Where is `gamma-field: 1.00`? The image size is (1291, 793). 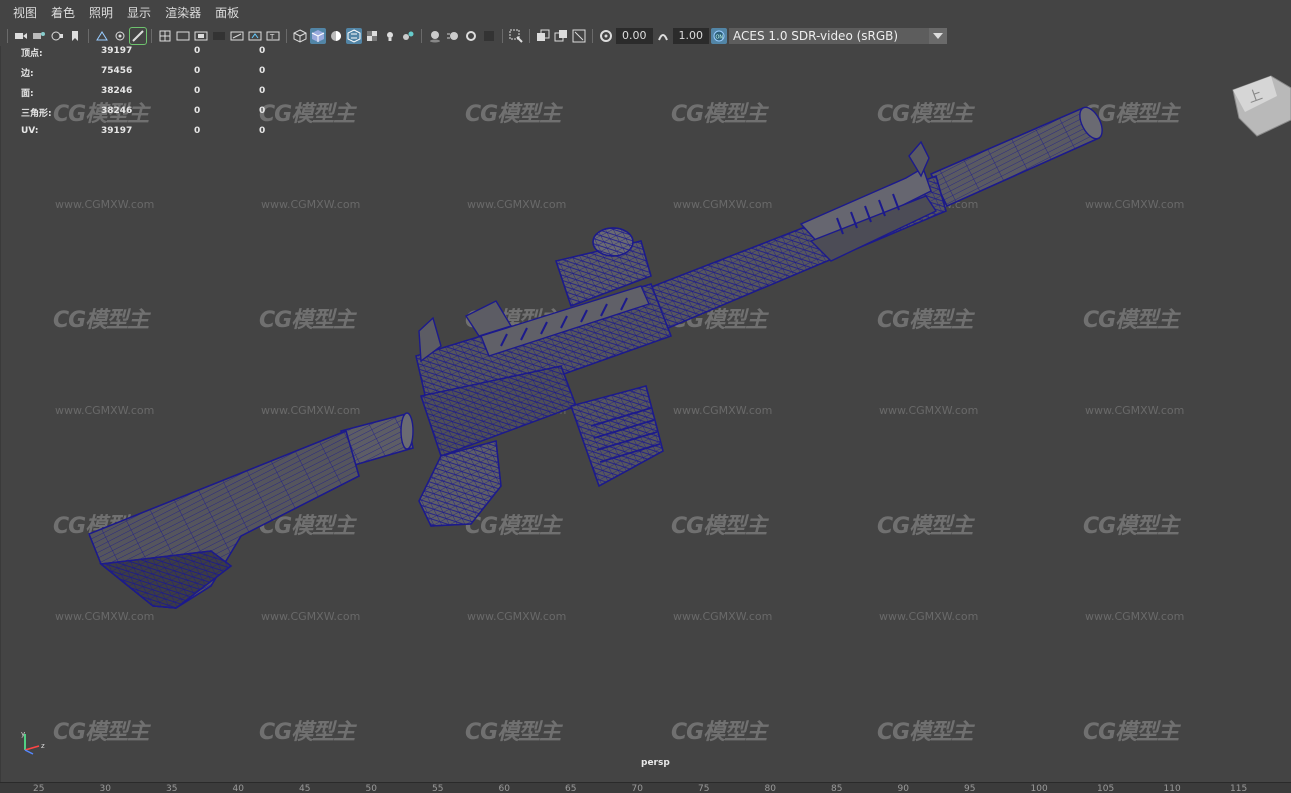 gamma-field: 1.00 is located at coordinates (690, 36).